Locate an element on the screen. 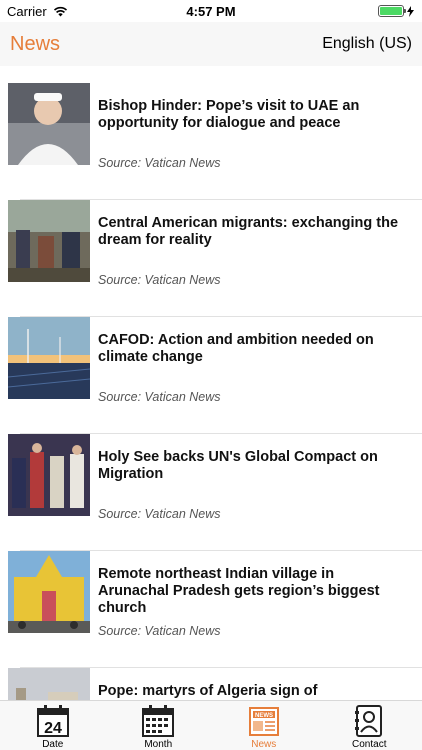  tab-bar: 24 Date Month NEWS News Contact is located at coordinates (211, 725).